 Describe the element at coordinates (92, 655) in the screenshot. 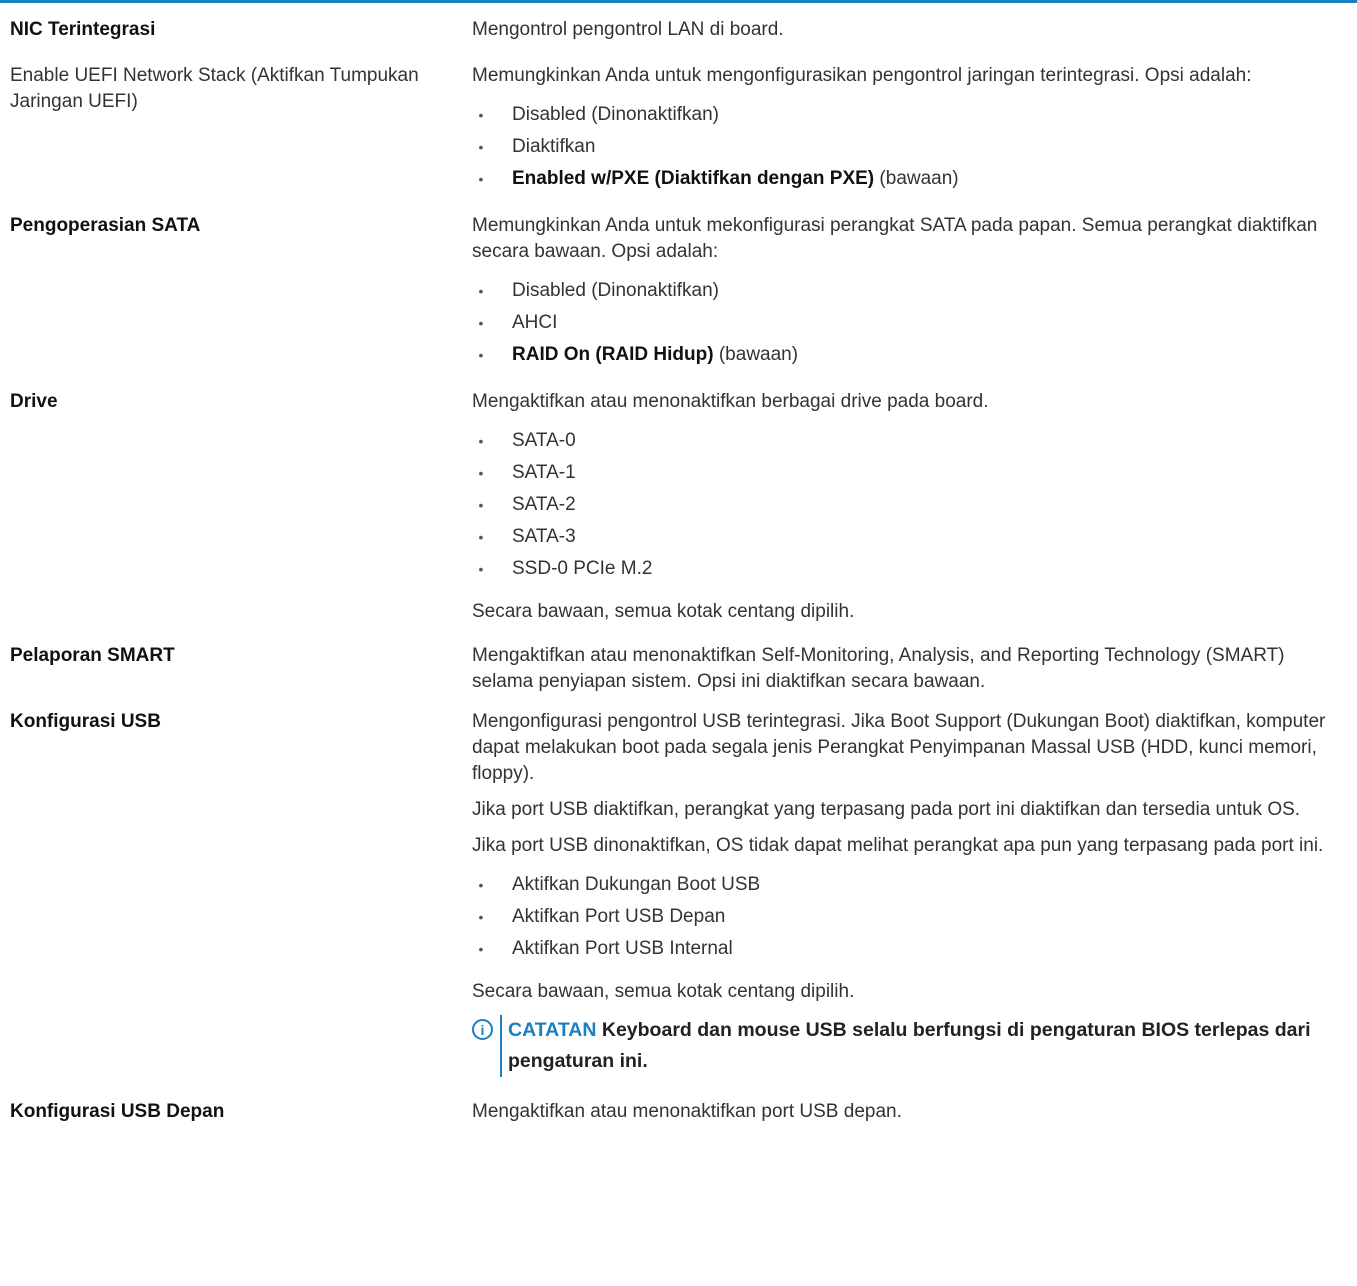

I see `setting-label: Pelaporan SMART` at that location.